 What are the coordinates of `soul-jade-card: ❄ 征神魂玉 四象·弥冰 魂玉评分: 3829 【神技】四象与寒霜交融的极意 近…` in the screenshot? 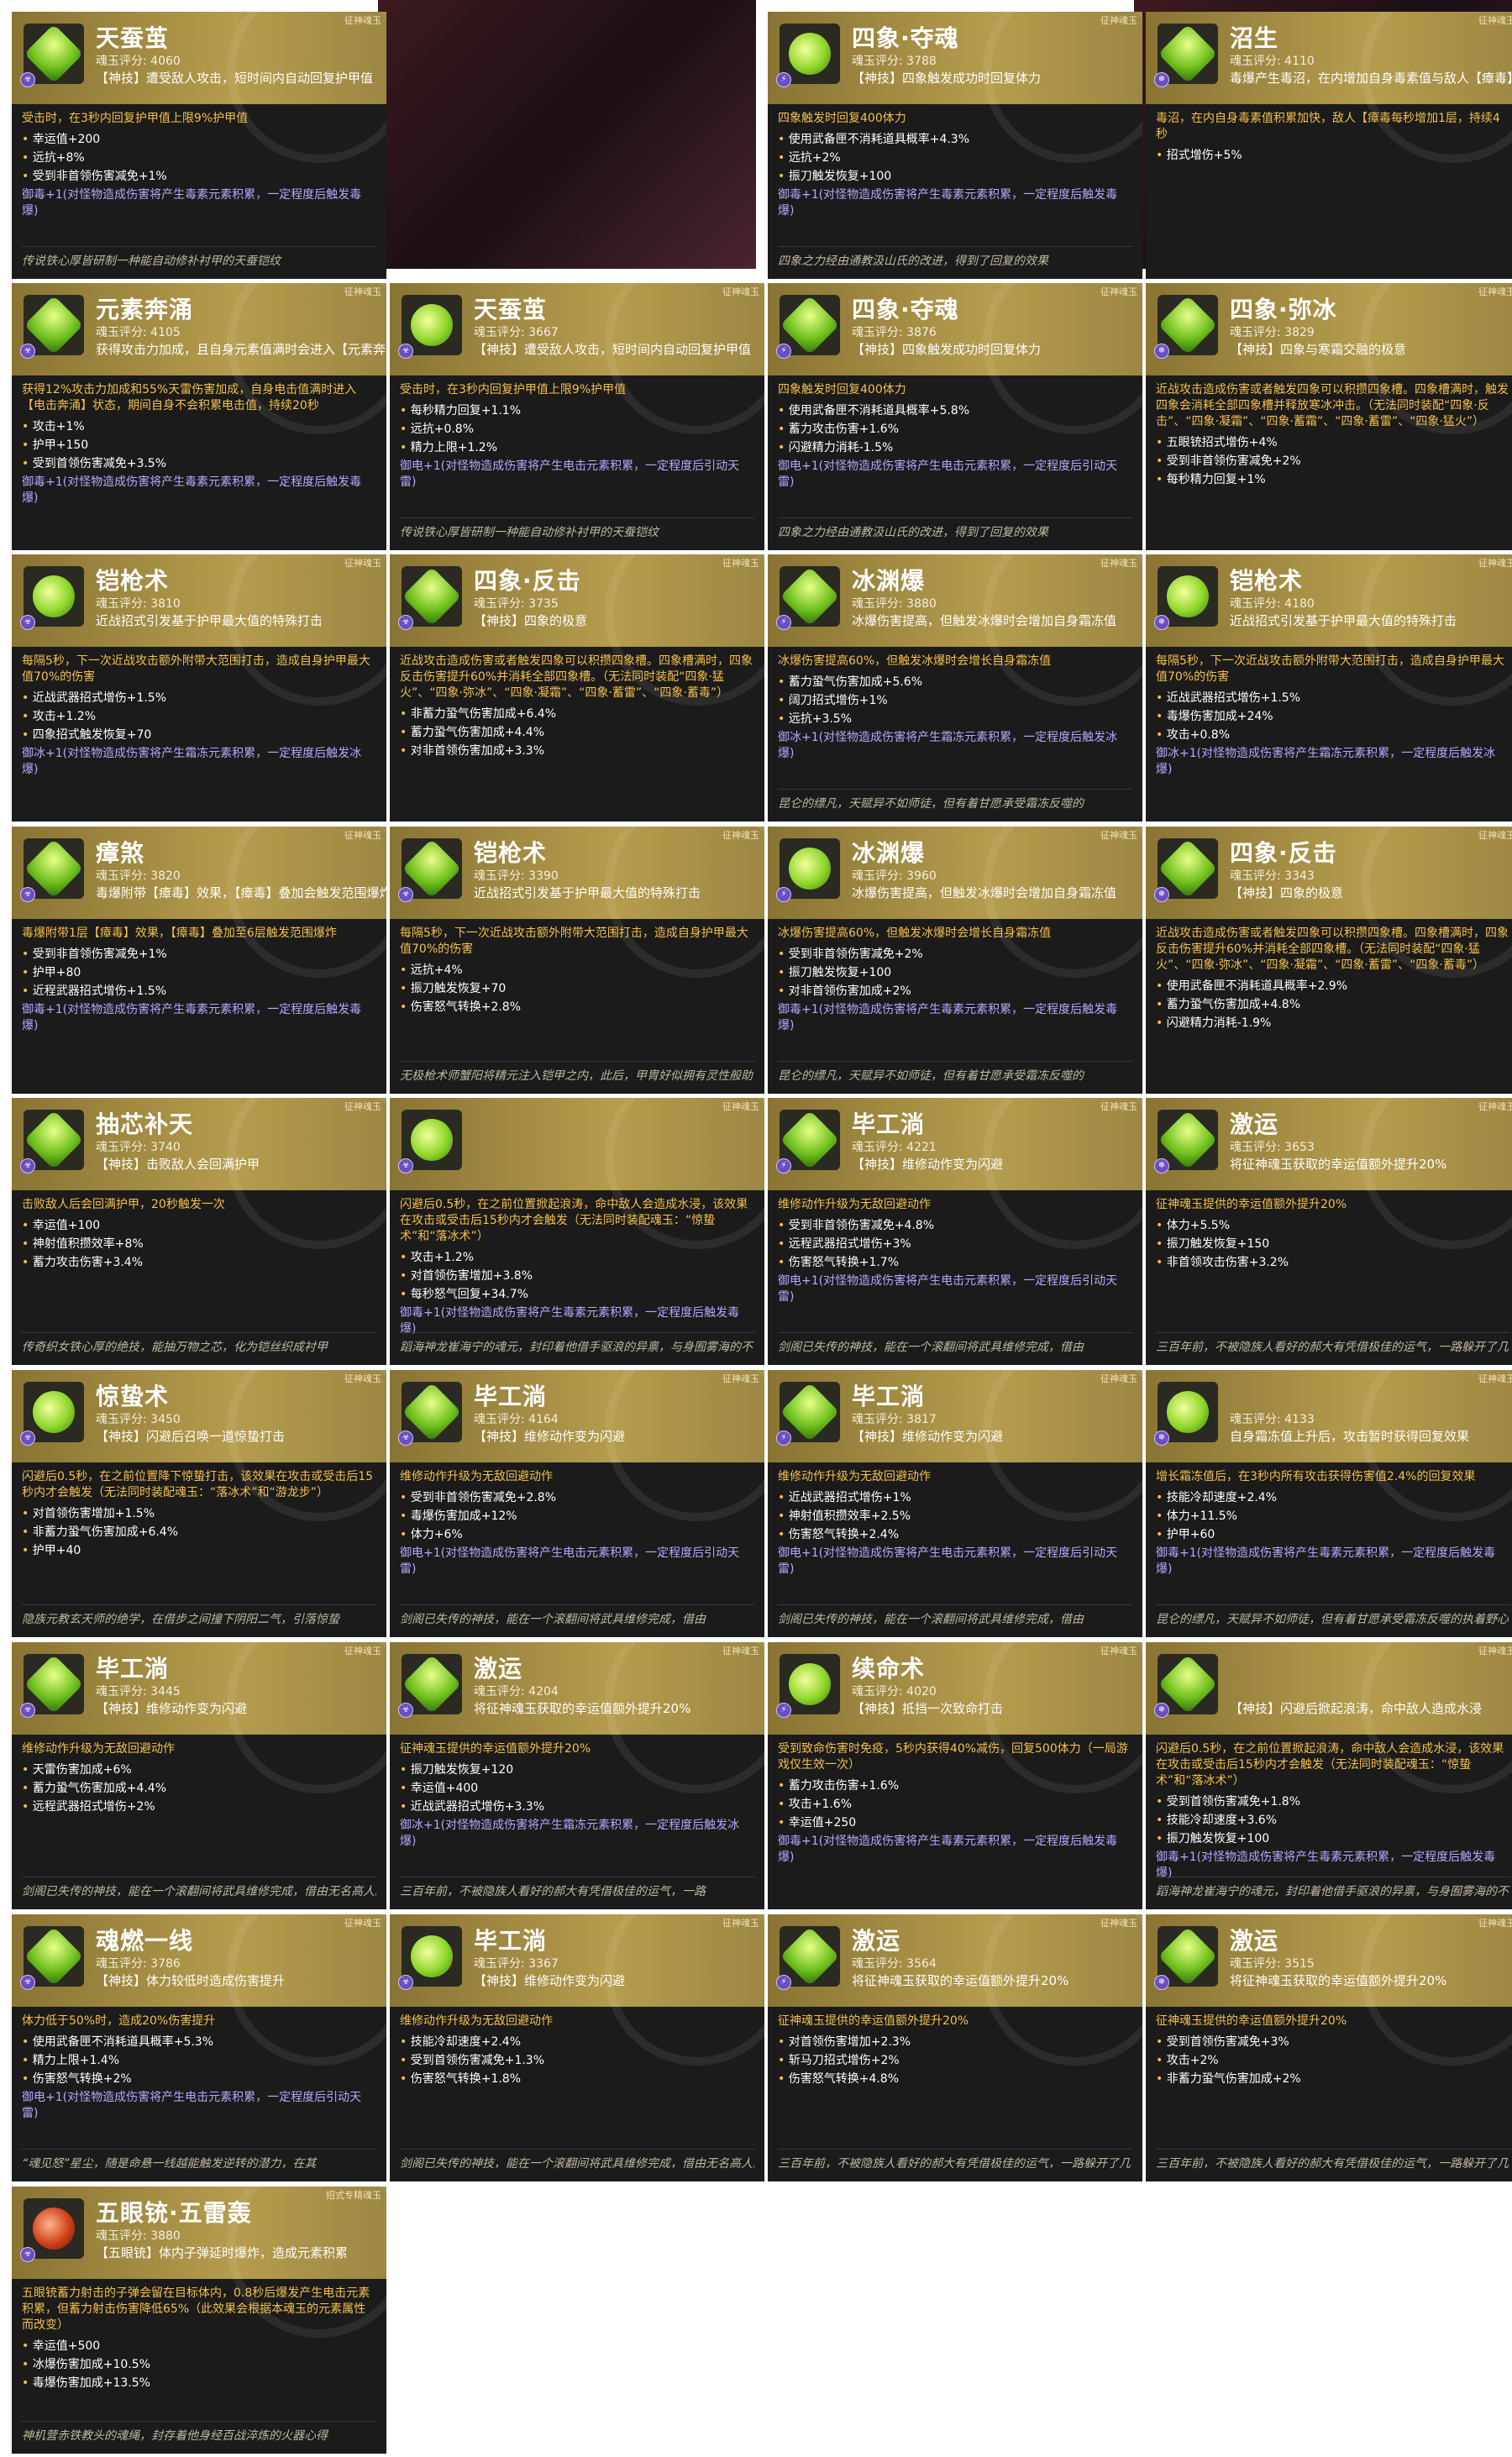 It's located at (1329, 416).